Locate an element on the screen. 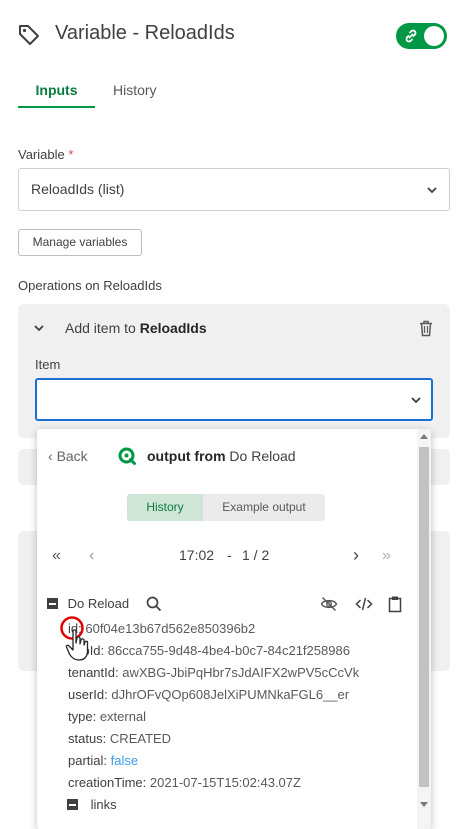 This screenshot has height=829, width=465. scroll-up-icon is located at coordinates (424, 436).